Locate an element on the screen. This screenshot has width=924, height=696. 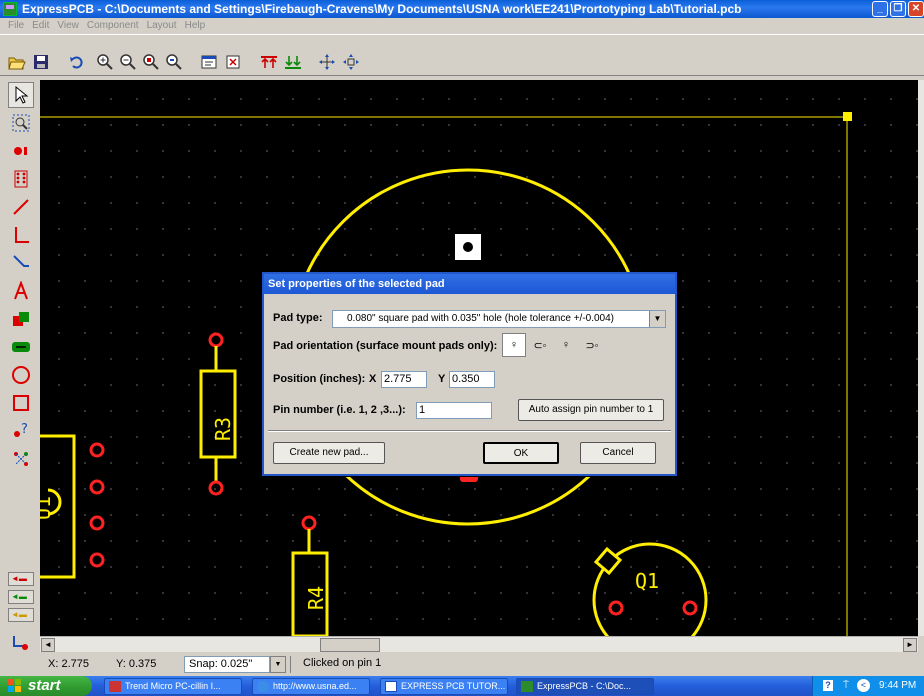
zoom-tool-icon is located at coordinates (21, 123).